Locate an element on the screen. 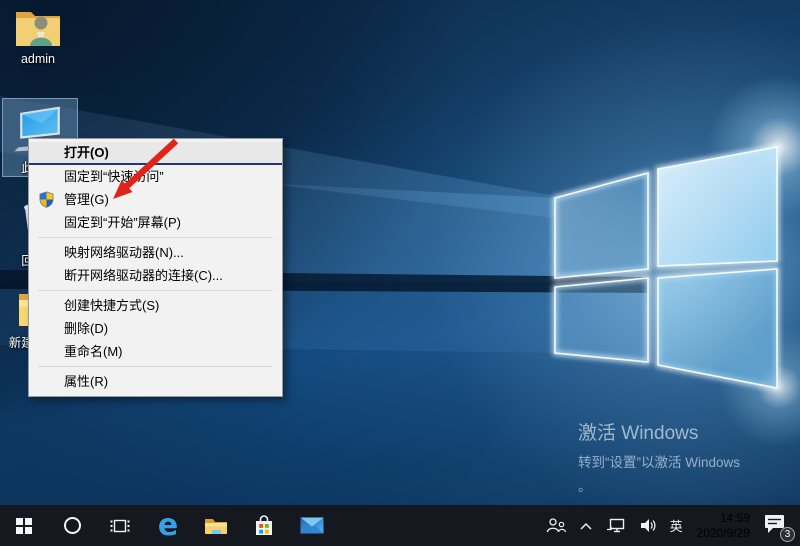 Image resolution: width=800 pixels, height=546 pixels. people-button is located at coordinates (556, 525).